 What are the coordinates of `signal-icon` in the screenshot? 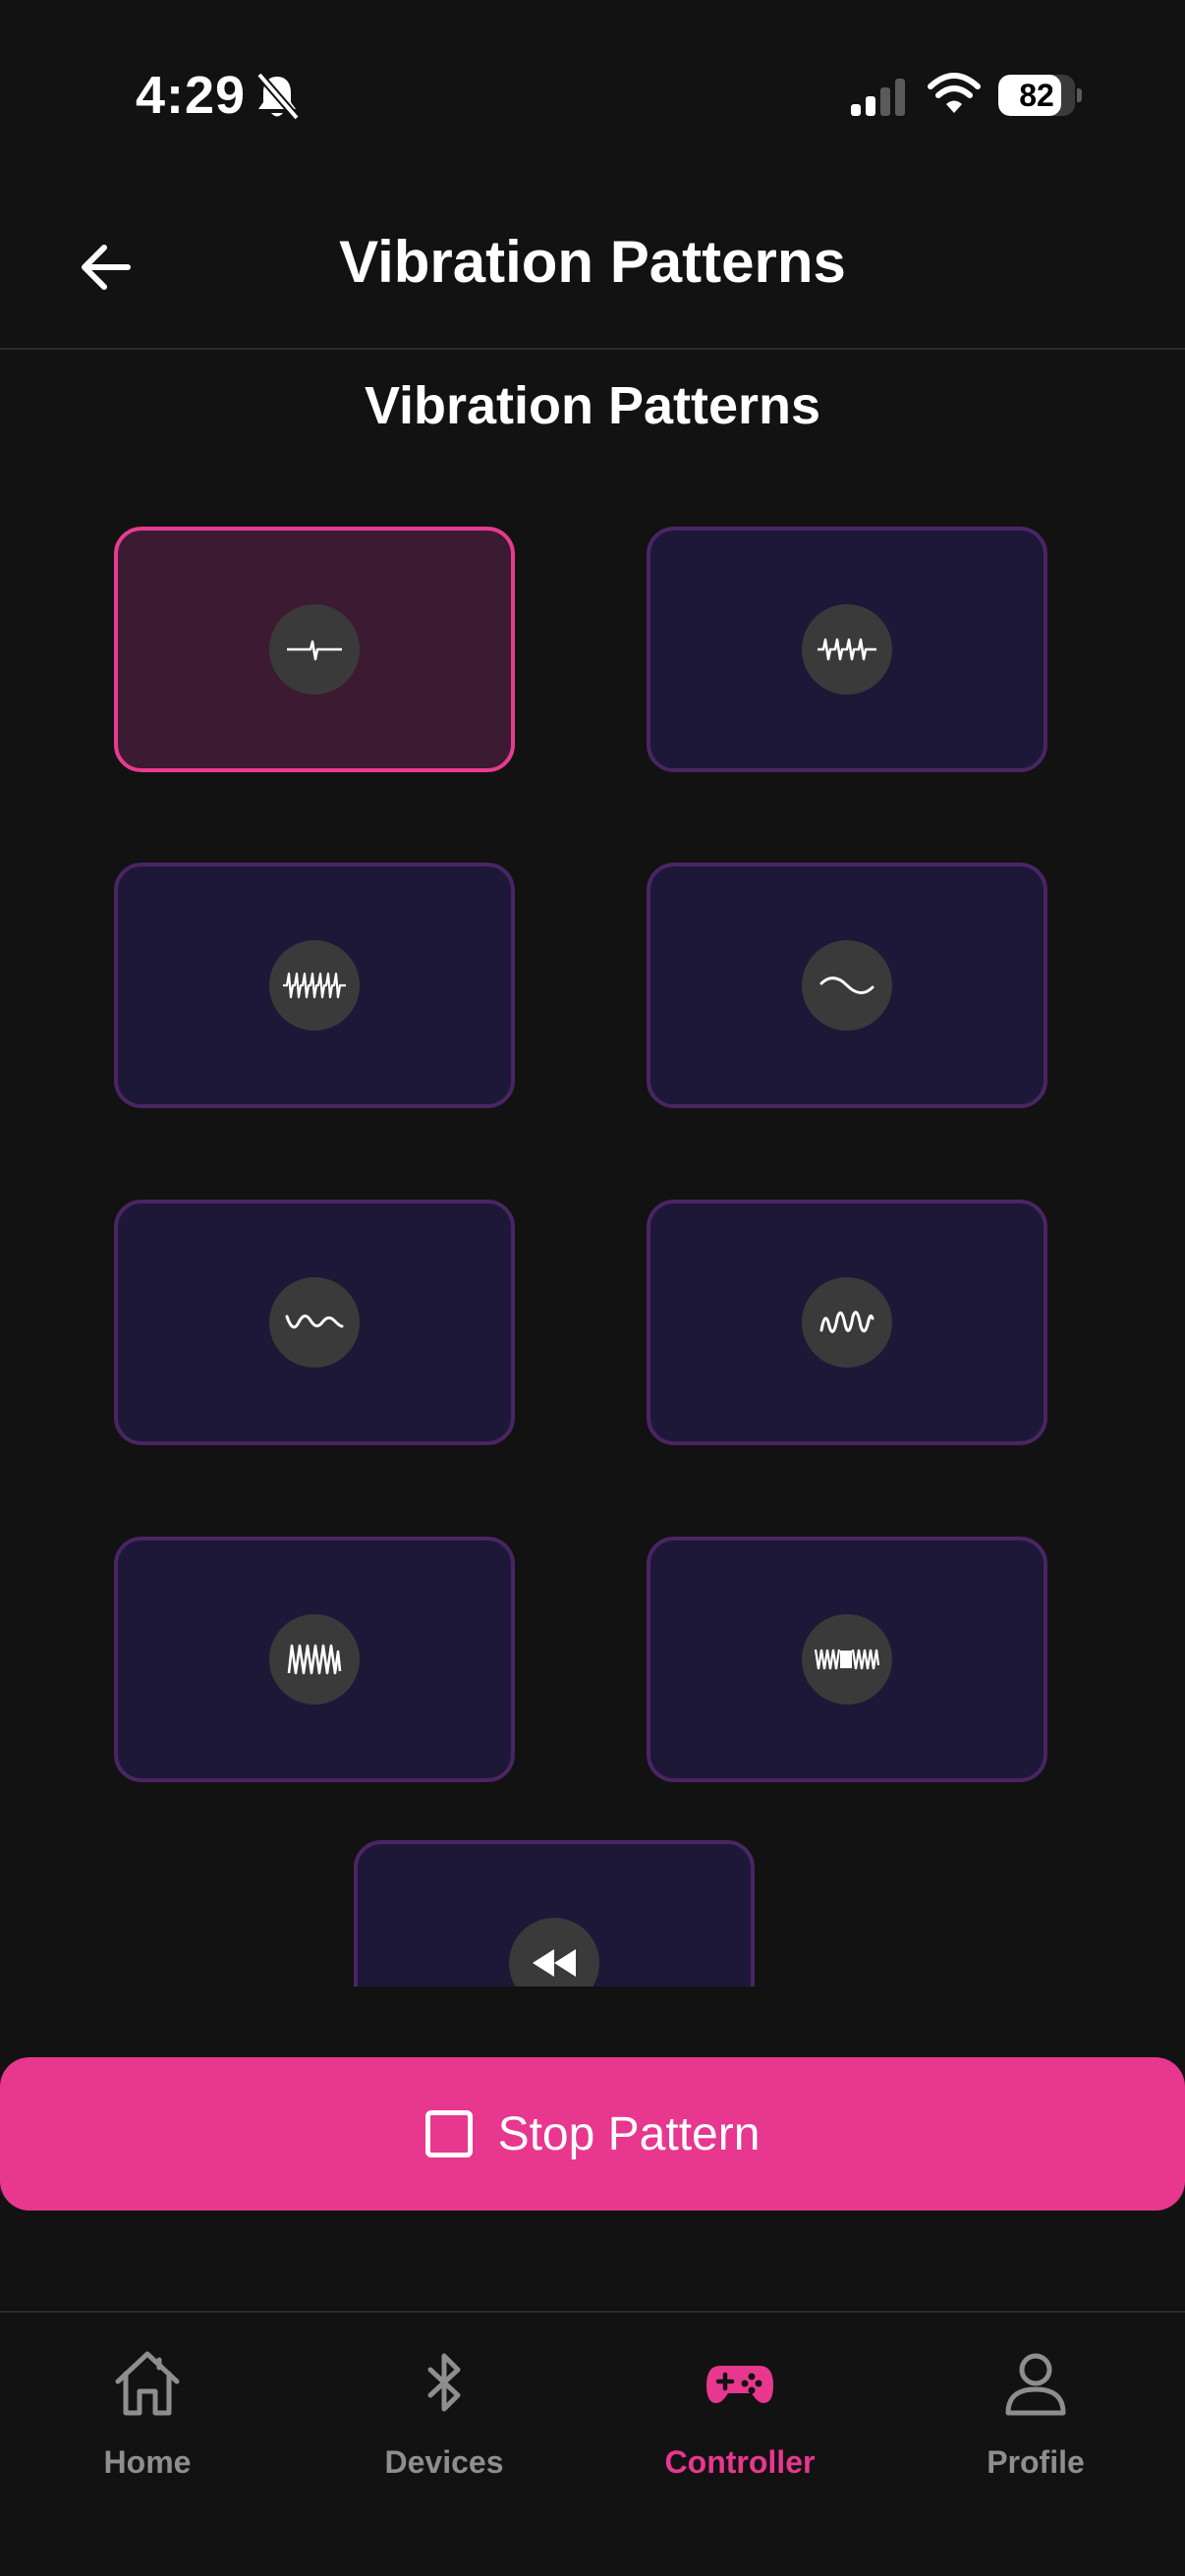 It's located at (878, 97).